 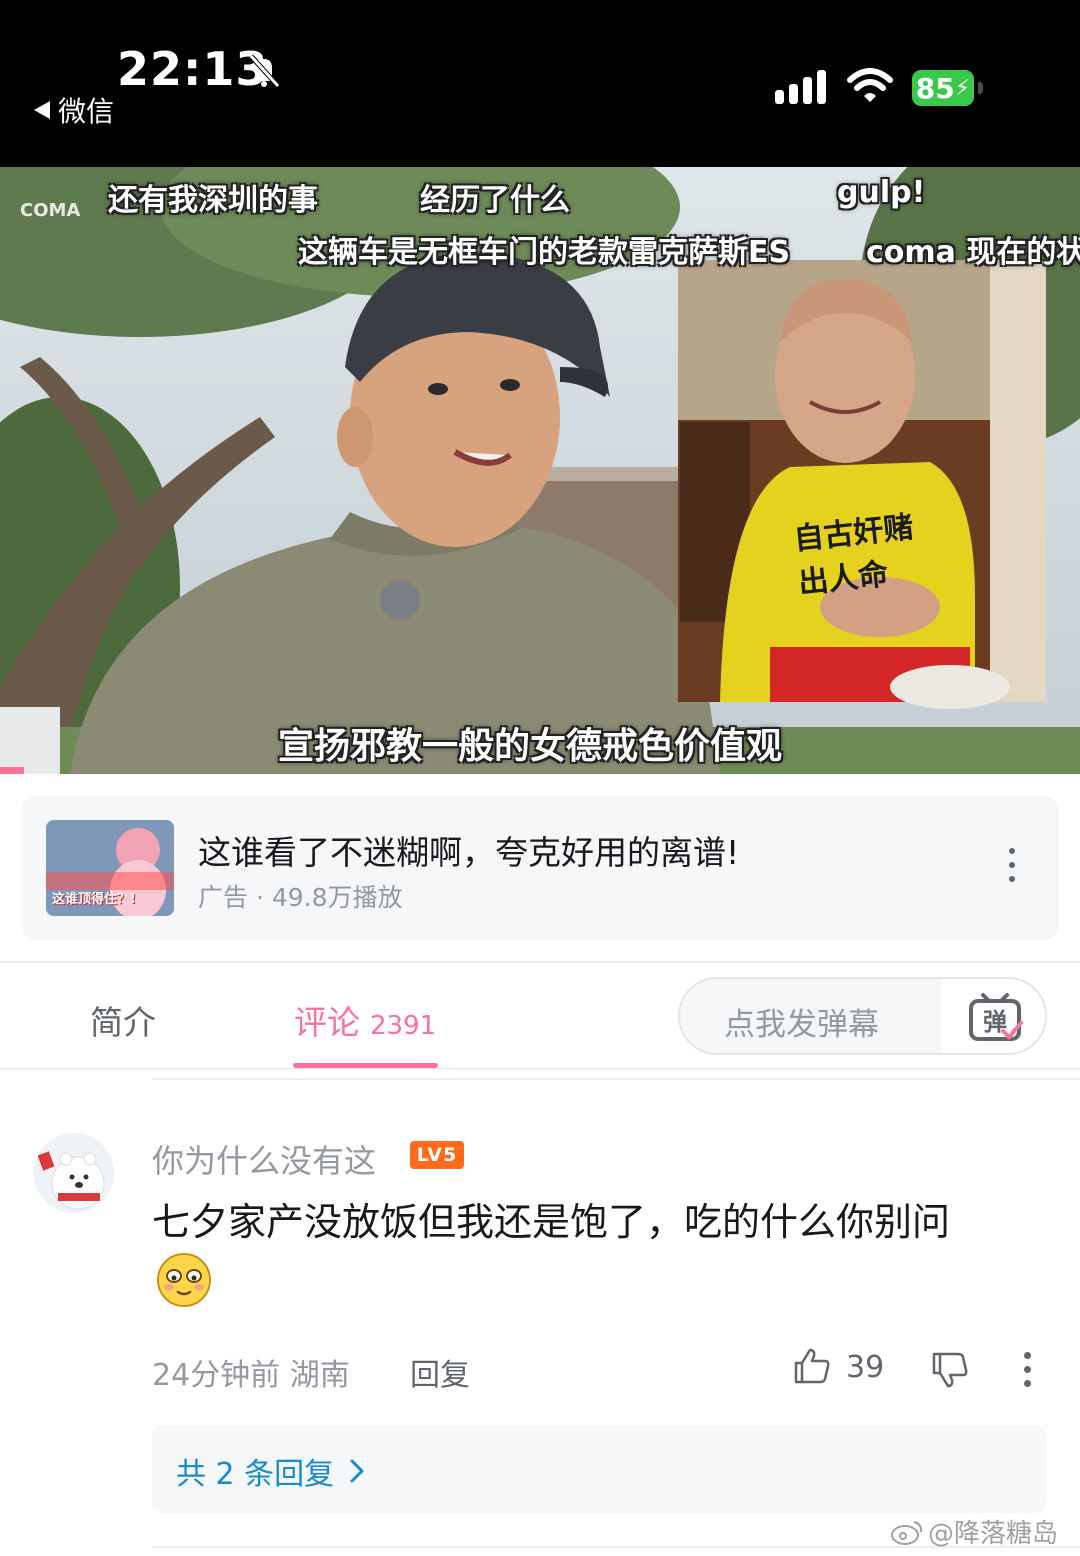 I want to click on danmaku-icon: 弹, so click(x=995, y=1017).